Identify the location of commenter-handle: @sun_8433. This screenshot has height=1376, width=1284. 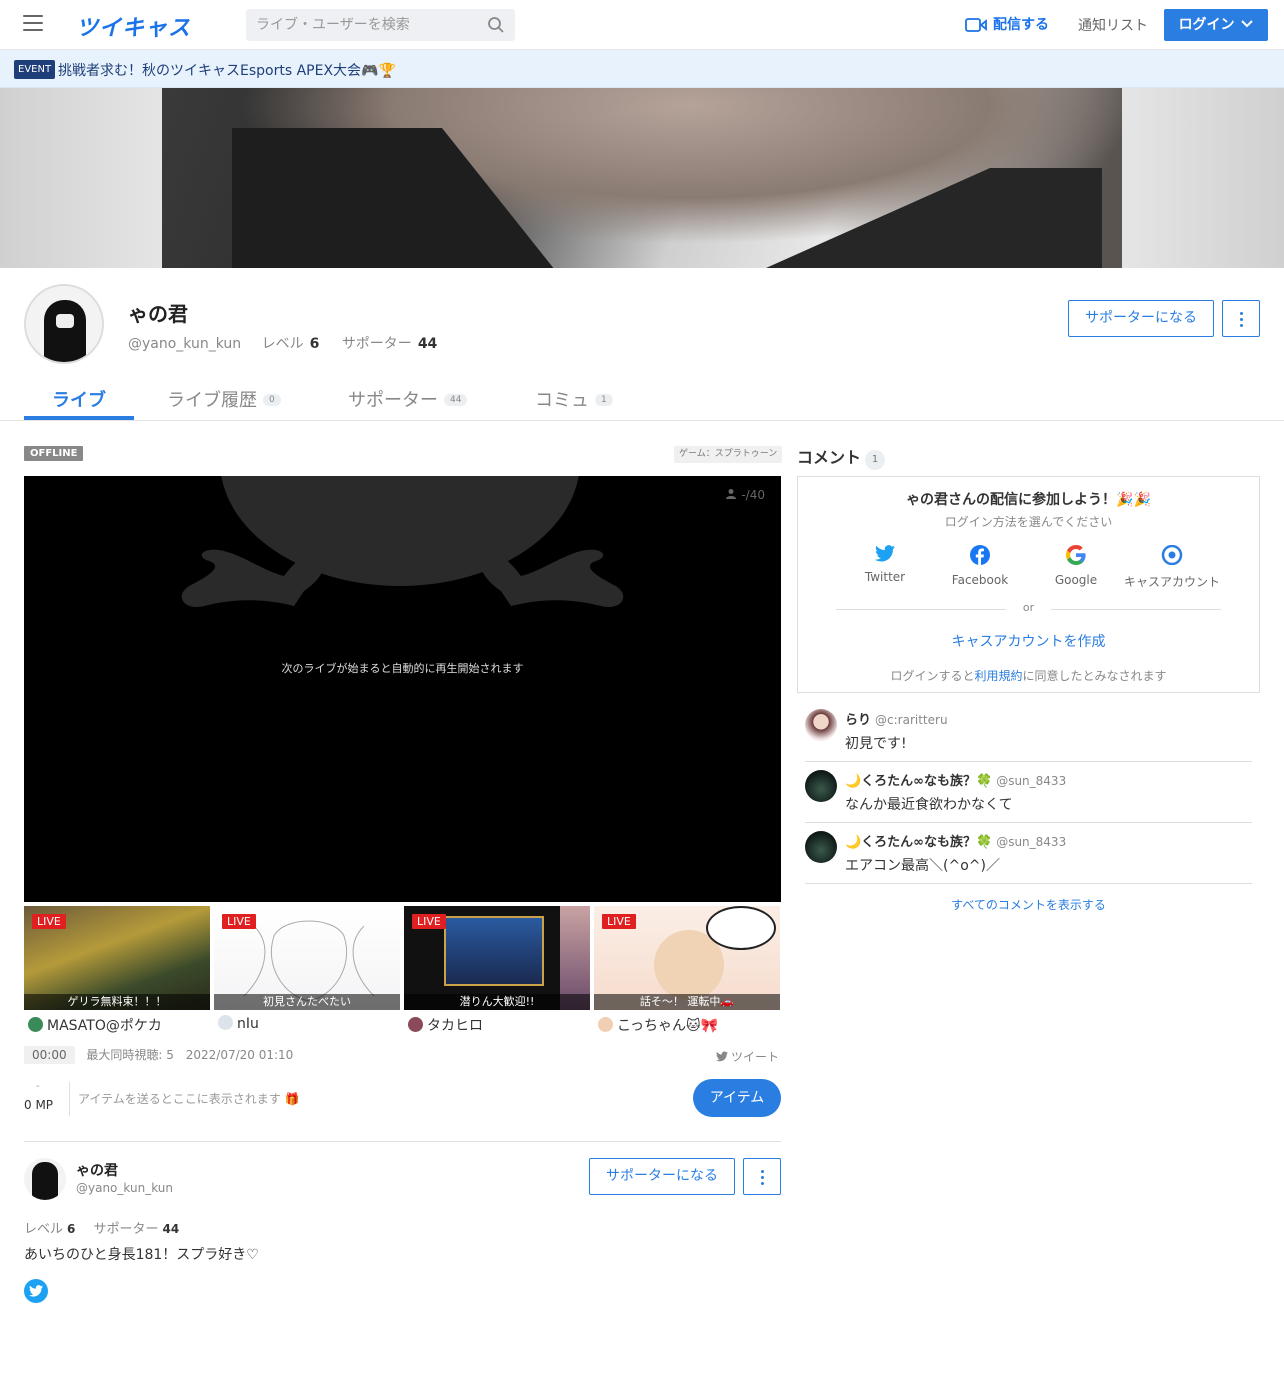
(1031, 781).